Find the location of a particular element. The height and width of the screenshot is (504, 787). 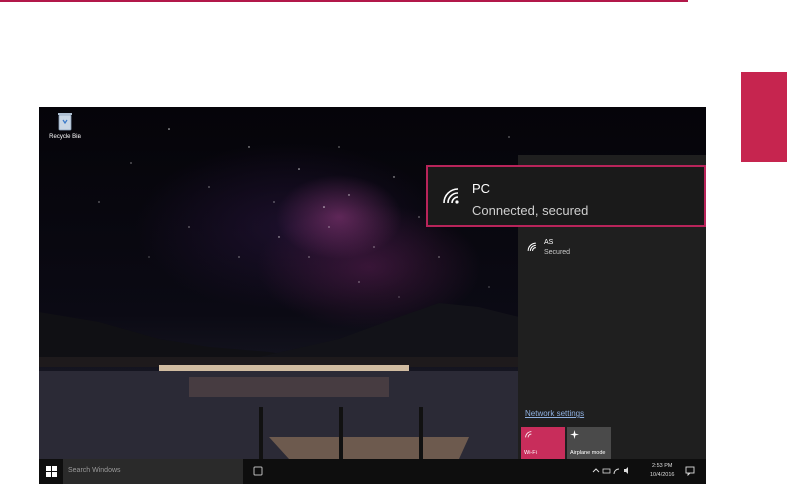

network-item-pc: PC Connected, secured is located at coordinates (566, 196).